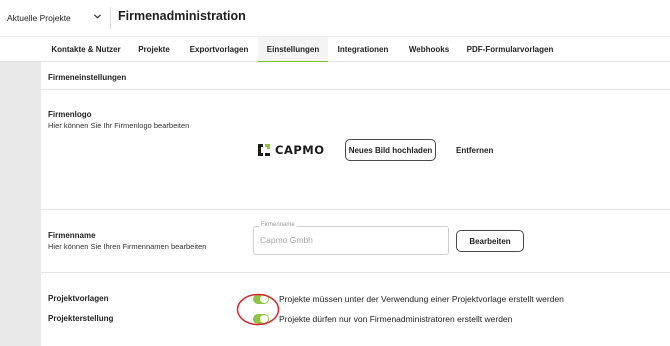 The image size is (670, 346). I want to click on company-logo: CAPMO, so click(296, 150).